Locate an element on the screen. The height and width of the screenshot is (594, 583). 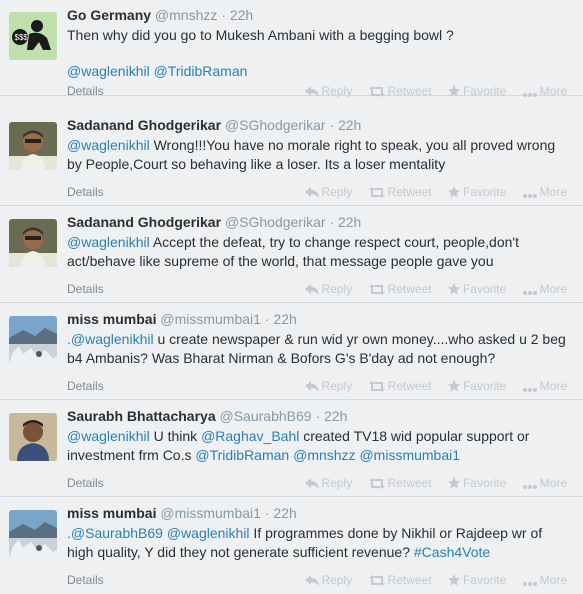
hashtag-link: #Cash4Vote is located at coordinates (452, 552).